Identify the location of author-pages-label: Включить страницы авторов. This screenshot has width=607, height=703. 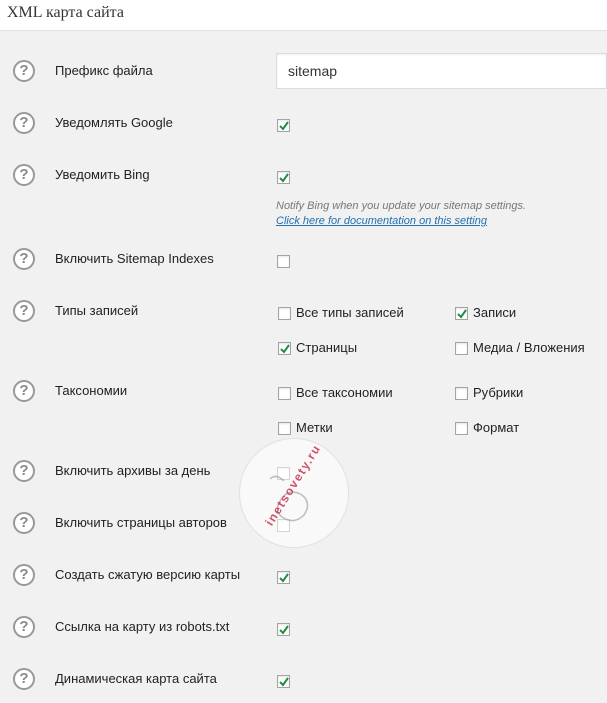
(141, 522).